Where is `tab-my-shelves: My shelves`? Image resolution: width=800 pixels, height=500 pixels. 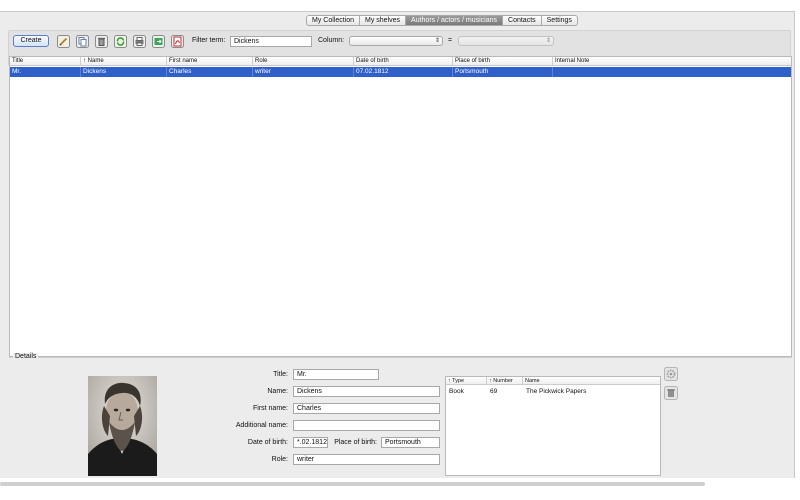 tab-my-shelves: My shelves is located at coordinates (383, 20).